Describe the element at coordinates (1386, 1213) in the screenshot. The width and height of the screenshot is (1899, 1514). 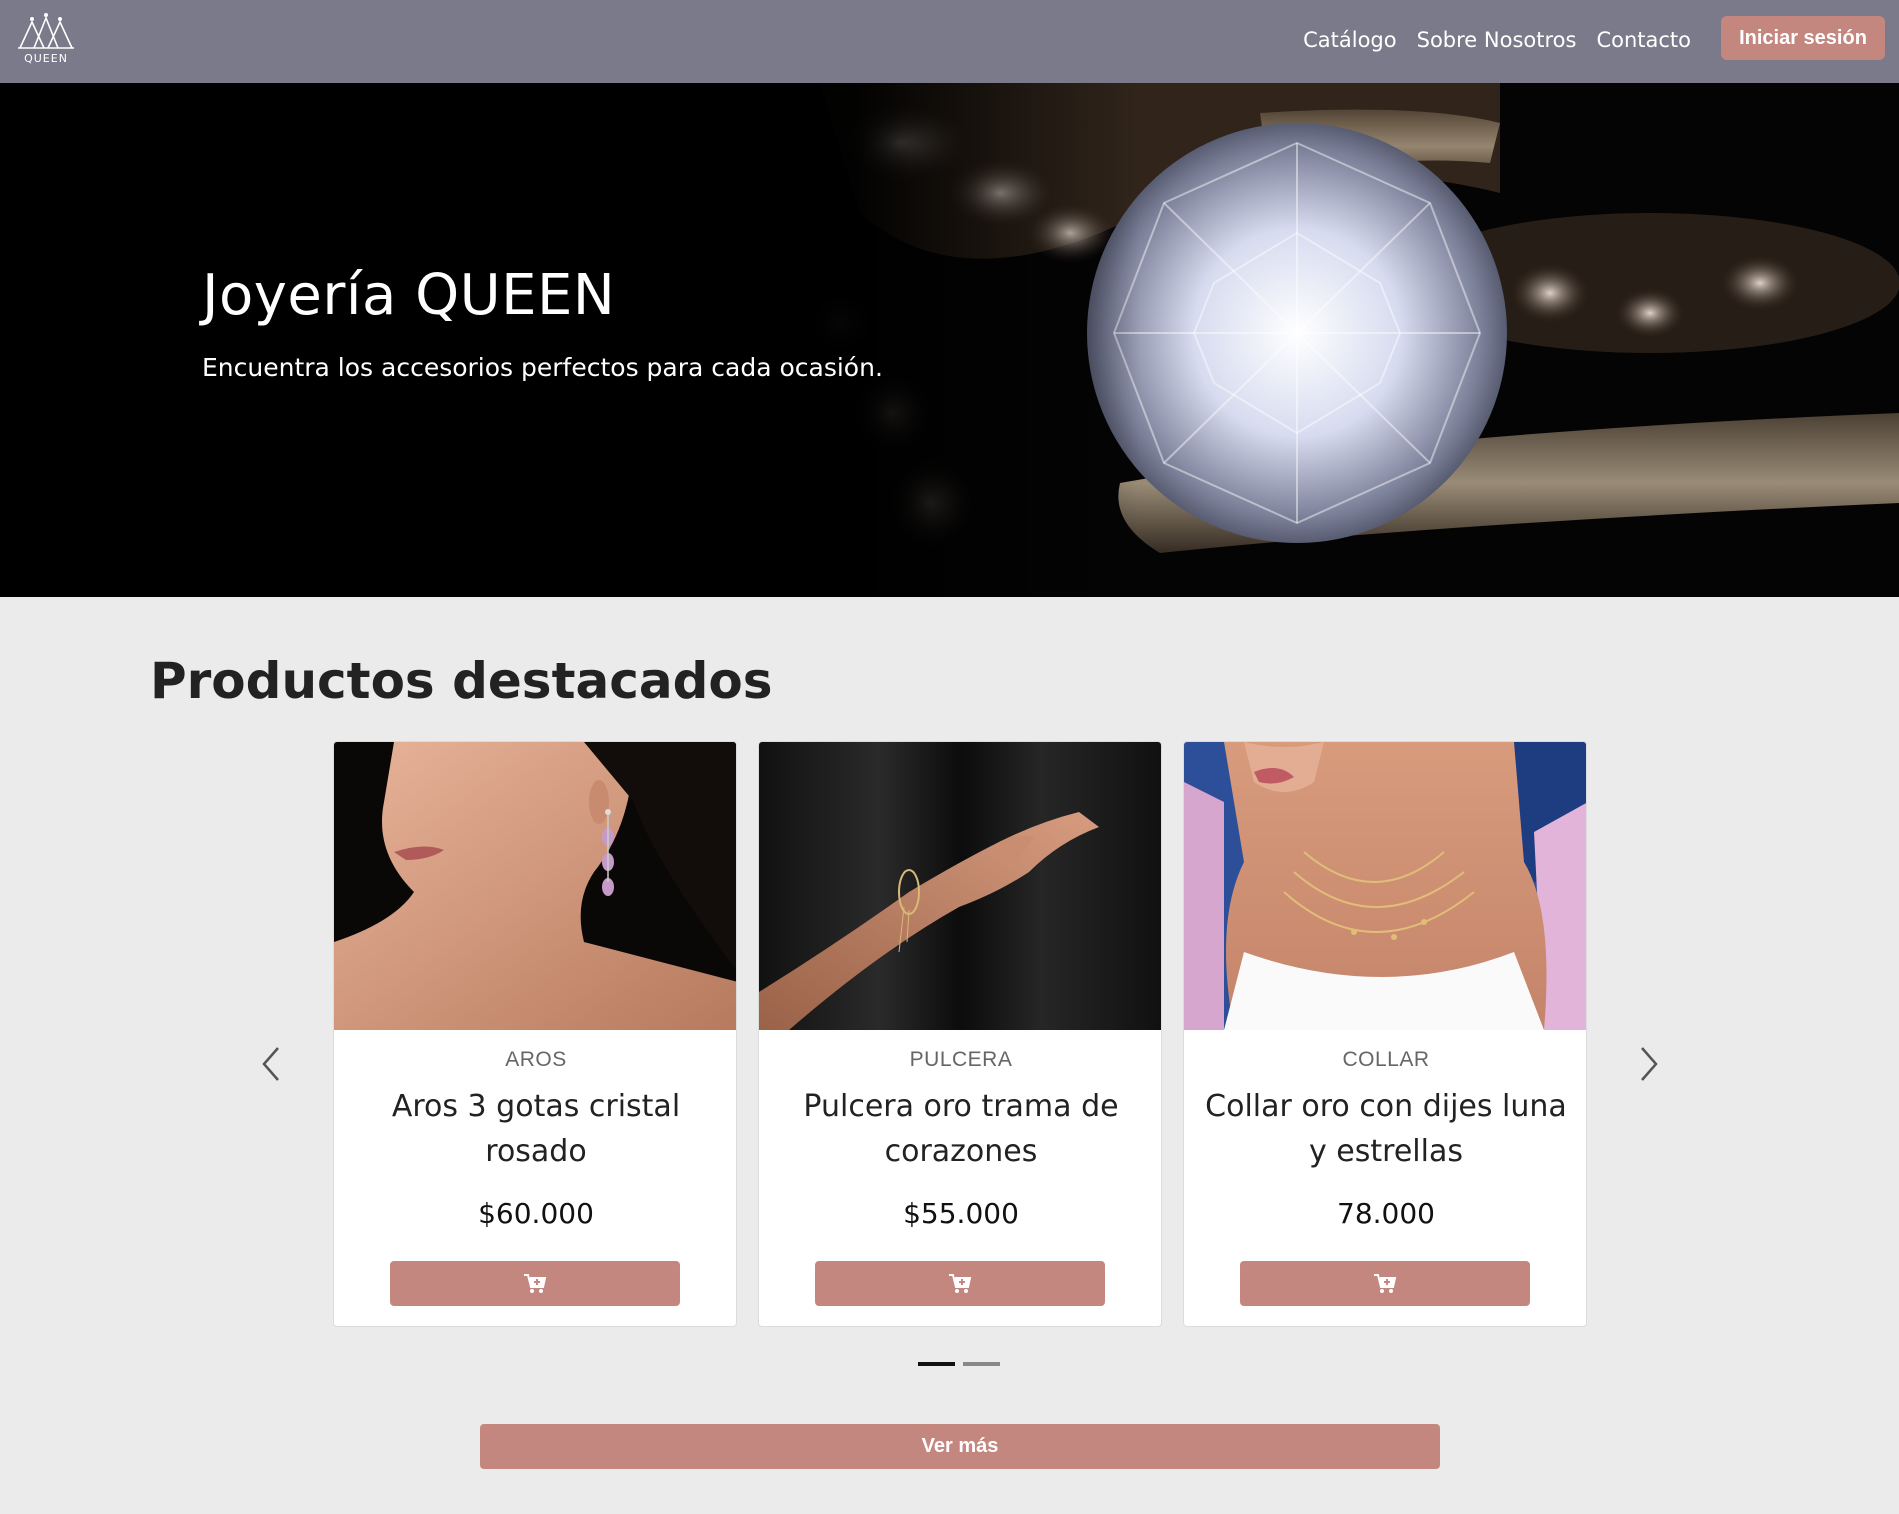
I see `product-price: 78.000` at that location.